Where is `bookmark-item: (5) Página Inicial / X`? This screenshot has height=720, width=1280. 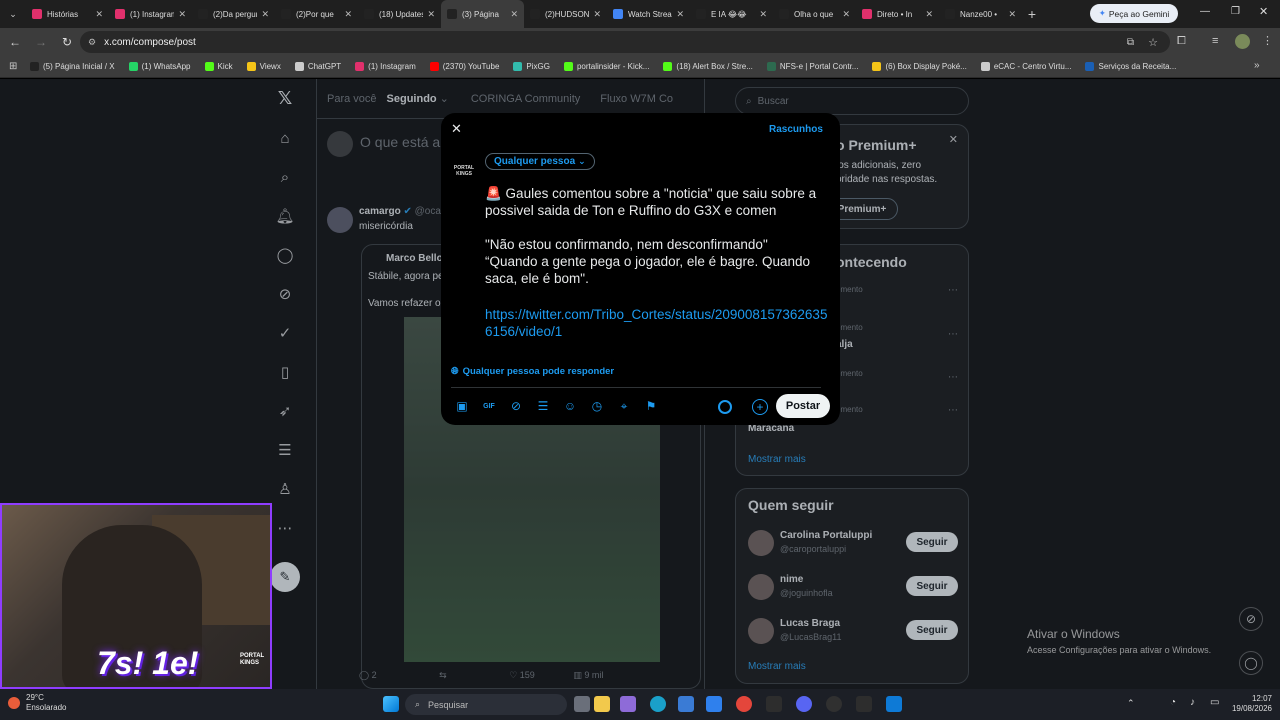
bookmark-item: (5) Página Inicial / X is located at coordinates (72, 66).